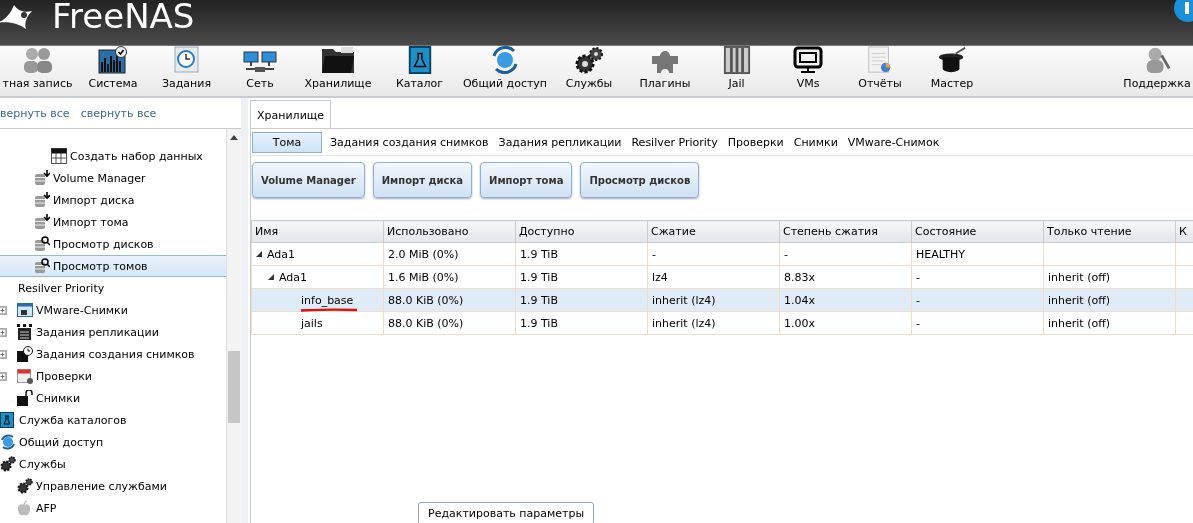 The width and height of the screenshot is (1193, 523). What do you see at coordinates (308, 180) in the screenshot?
I see `action-button: Volume Manager` at bounding box center [308, 180].